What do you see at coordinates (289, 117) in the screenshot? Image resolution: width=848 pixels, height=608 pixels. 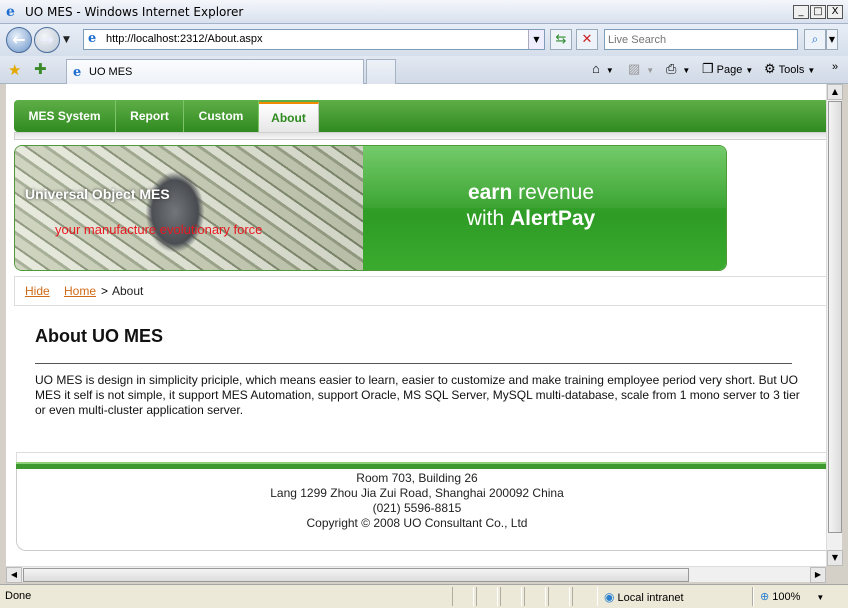 I see `menu-item-about: About` at bounding box center [289, 117].